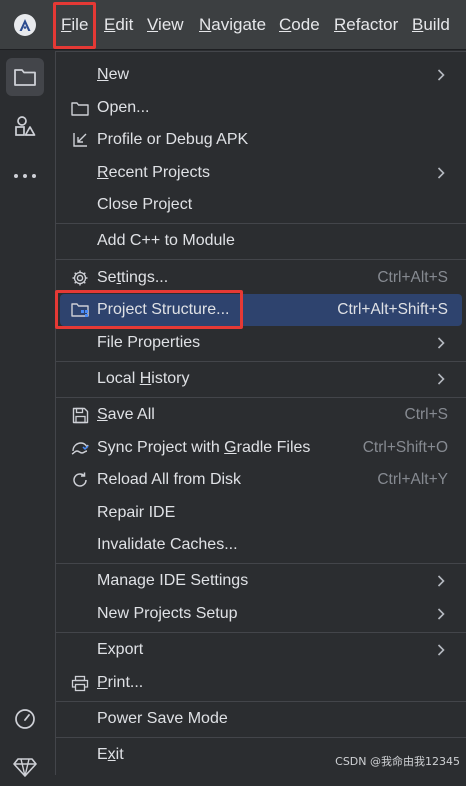 Image resolution: width=466 pixels, height=786 pixels. What do you see at coordinates (372, 24) in the screenshot?
I see `menu-refactor-label: efactor` at bounding box center [372, 24].